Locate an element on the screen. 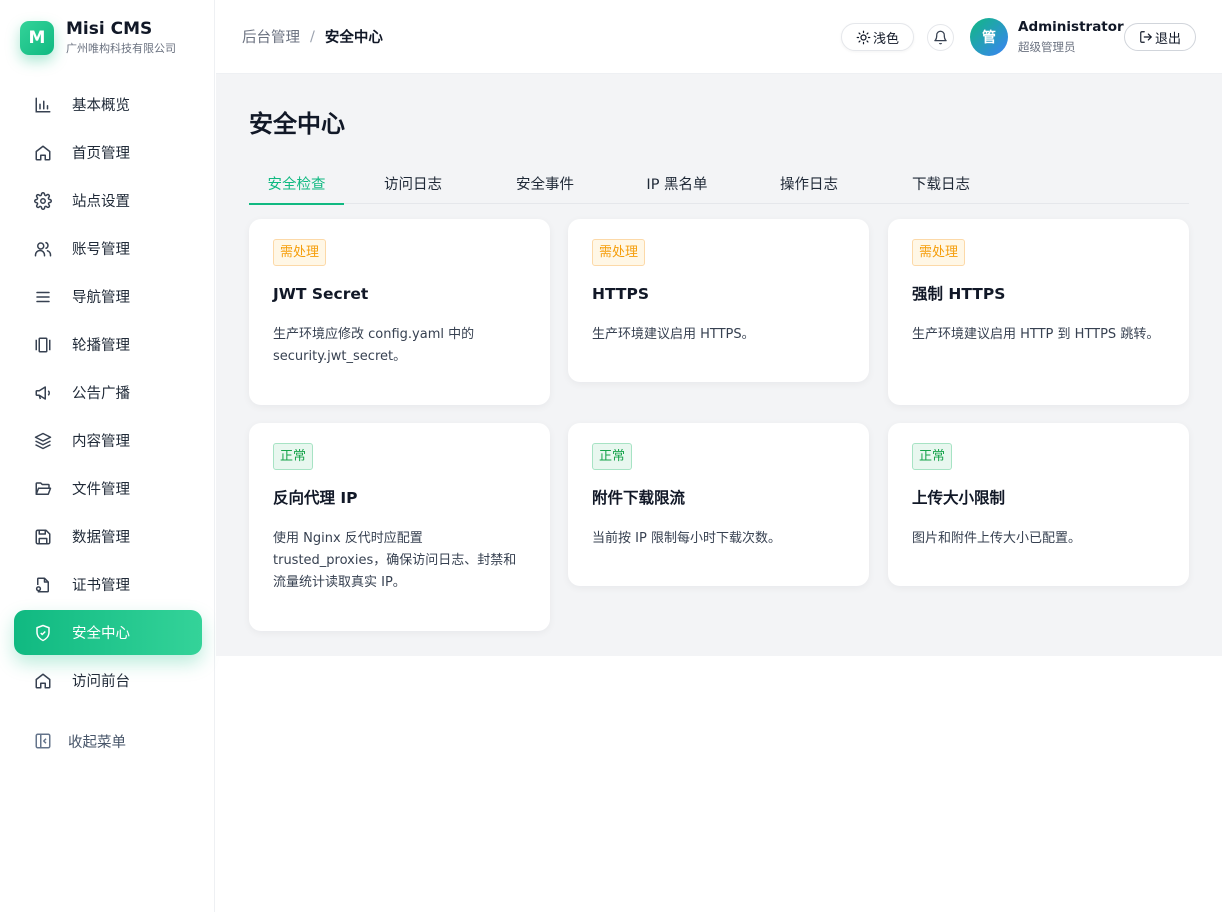 This screenshot has width=1222, height=912. user-name: Administrator is located at coordinates (1071, 27).